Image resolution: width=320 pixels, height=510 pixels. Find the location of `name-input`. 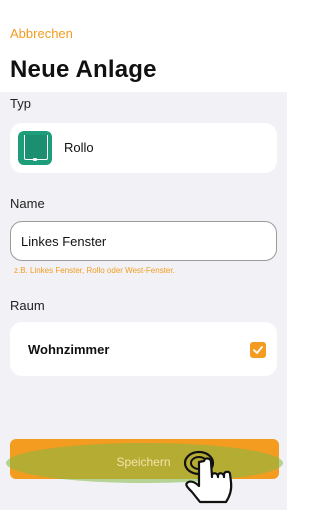

name-input is located at coordinates (143, 241).